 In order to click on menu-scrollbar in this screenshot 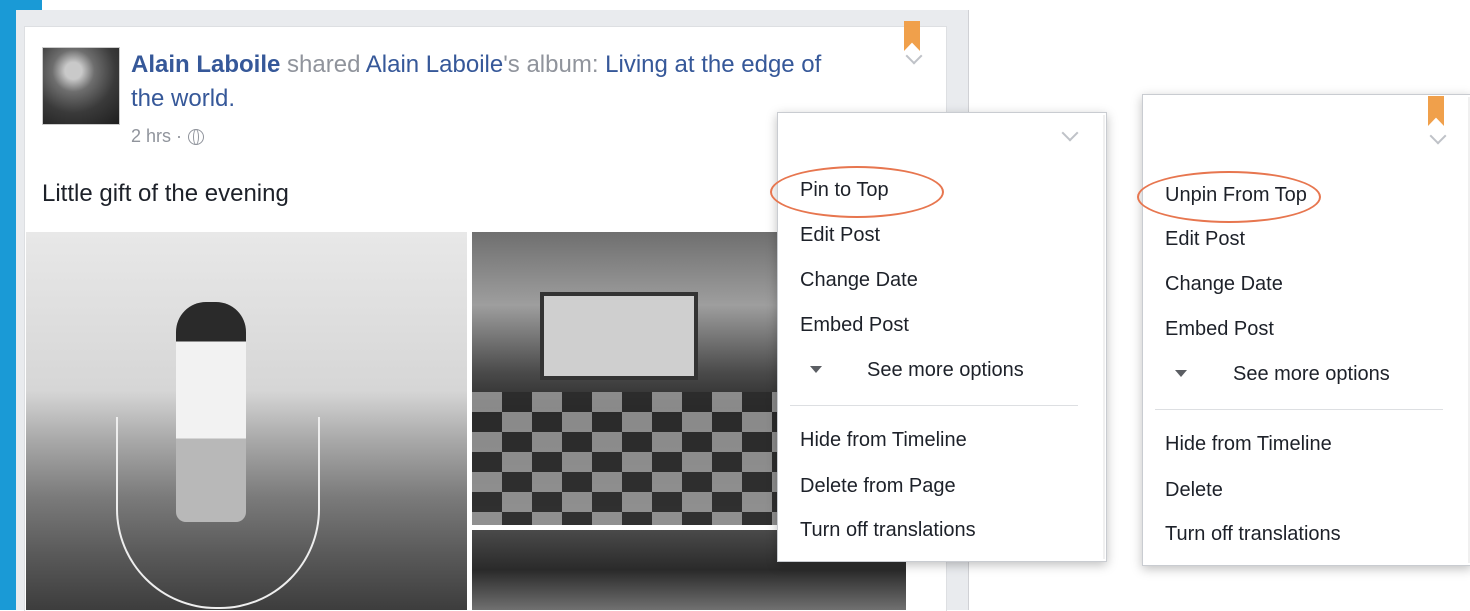, I will do `click(1104, 337)`.